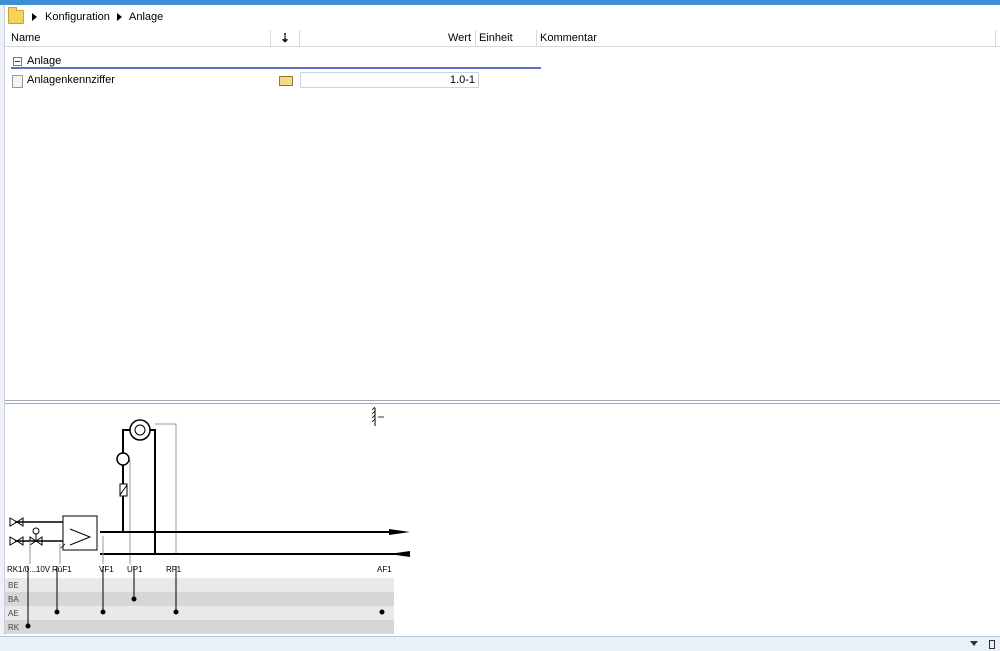 Image resolution: width=1000 pixels, height=651 pixels. I want to click on column-header-name: Name, so click(25, 38).